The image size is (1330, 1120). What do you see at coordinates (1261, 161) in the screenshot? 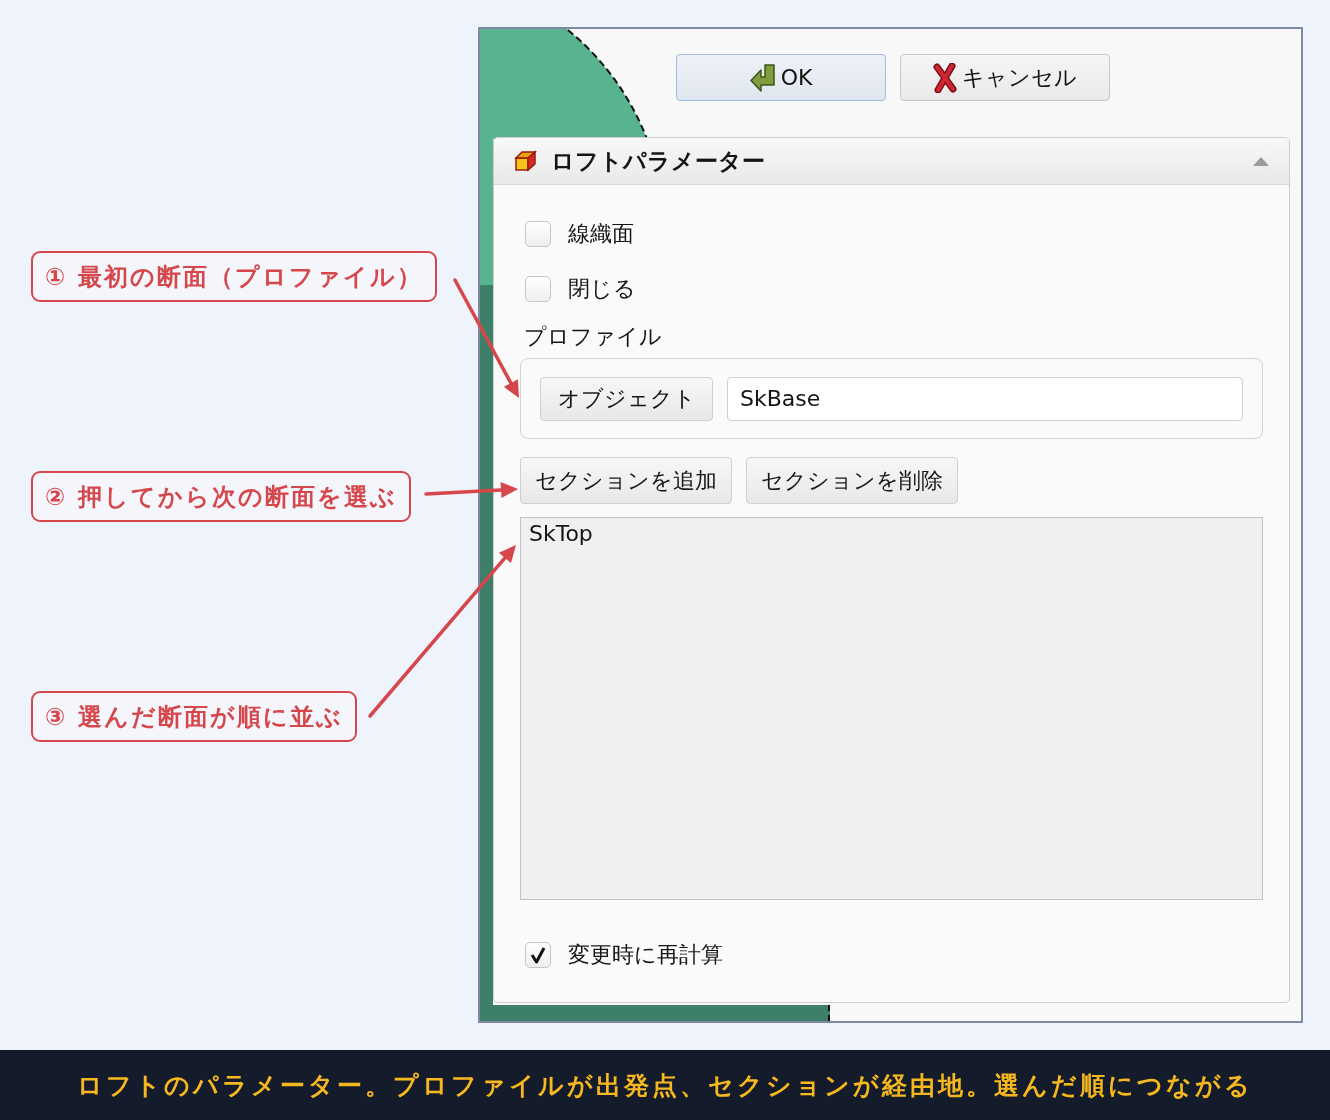
I see `collapse-icon` at bounding box center [1261, 161].